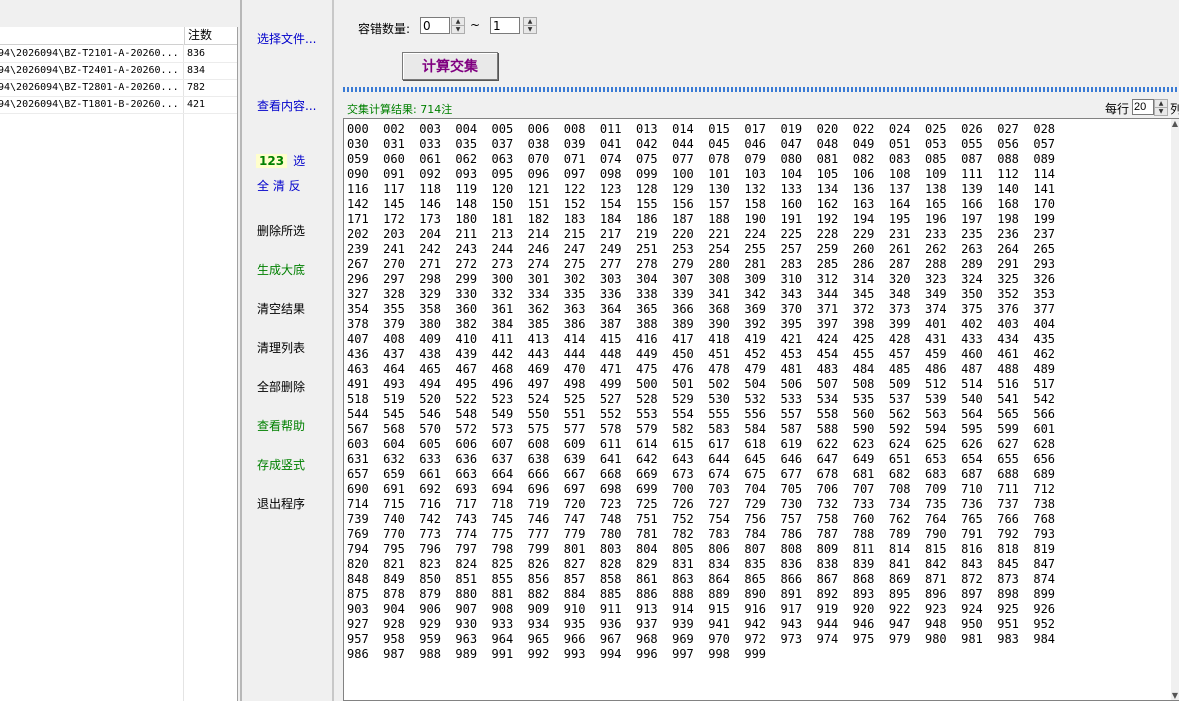 The width and height of the screenshot is (1179, 701). Describe the element at coordinates (1117, 109) in the screenshot. I see `per-row-label: 每行` at that location.